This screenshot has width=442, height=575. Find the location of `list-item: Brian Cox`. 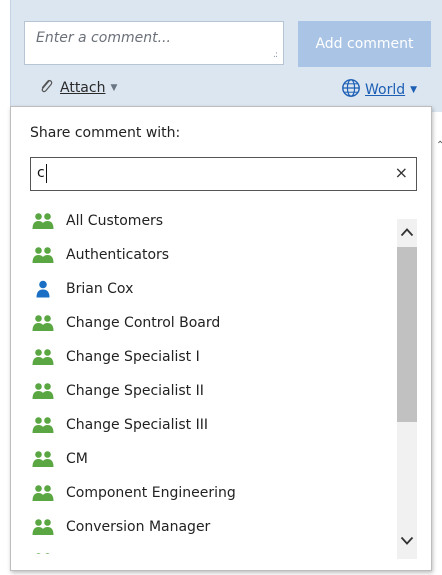

list-item: Brian Cox is located at coordinates (210, 289).